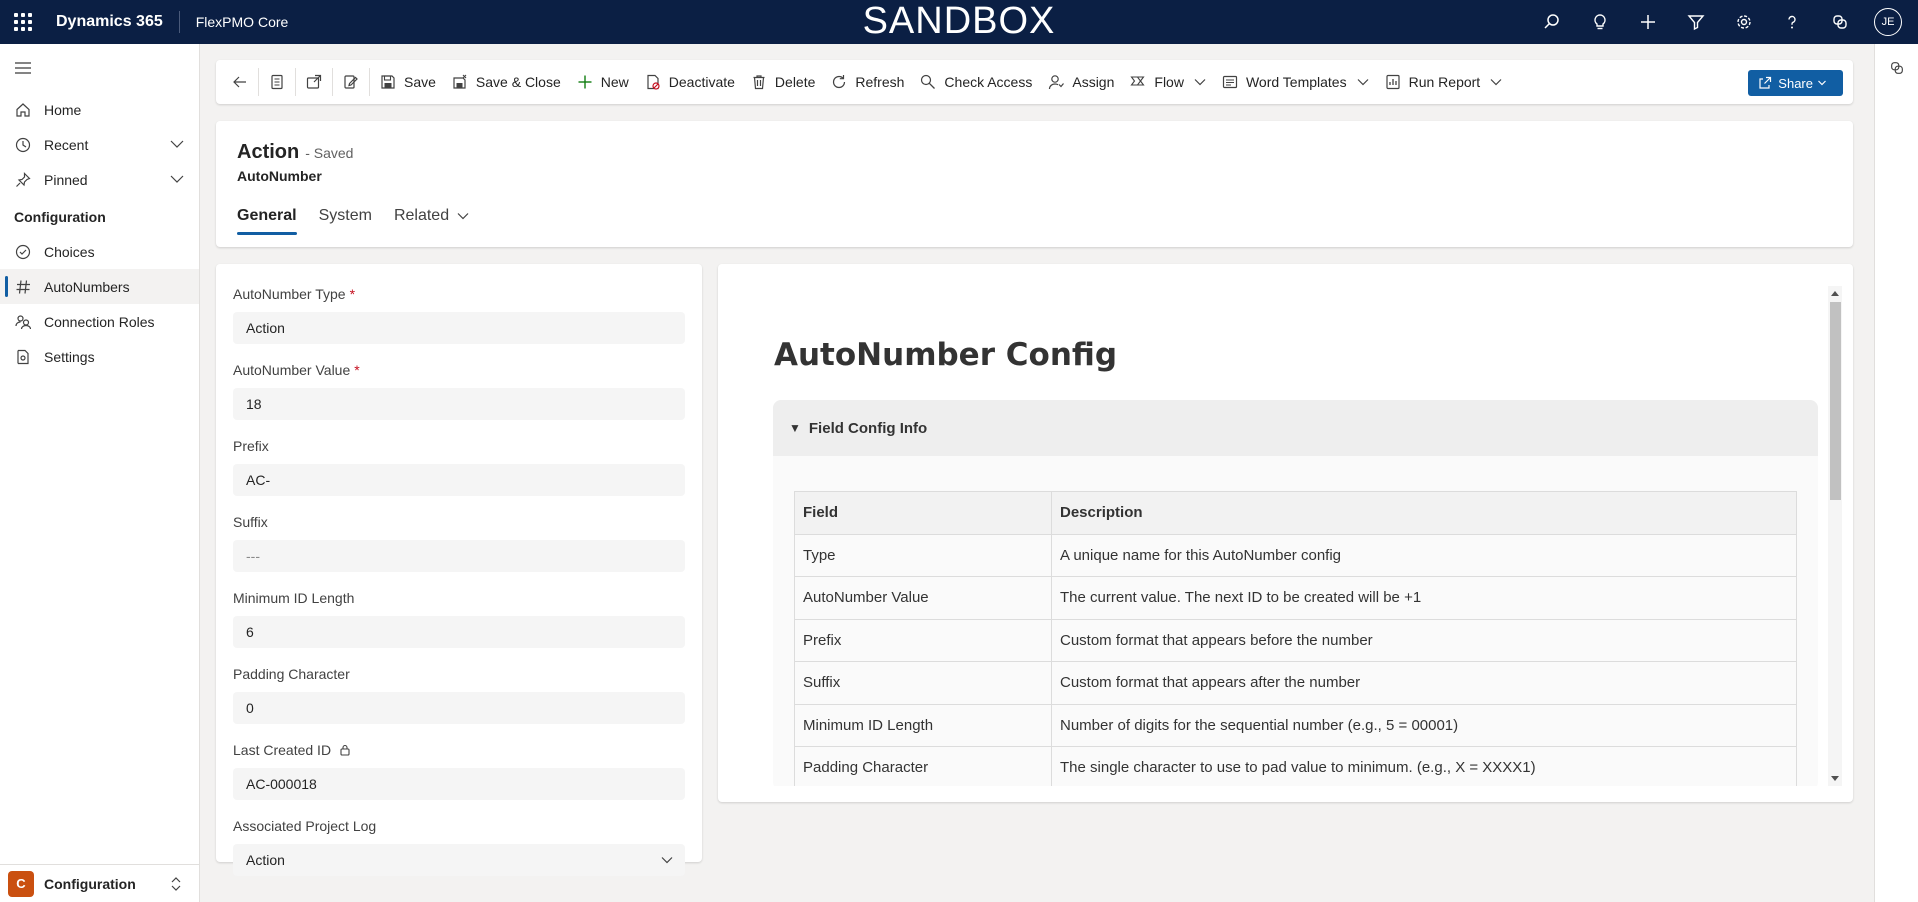 The image size is (1918, 902). I want to click on autonumber-type-input: Action, so click(459, 328).